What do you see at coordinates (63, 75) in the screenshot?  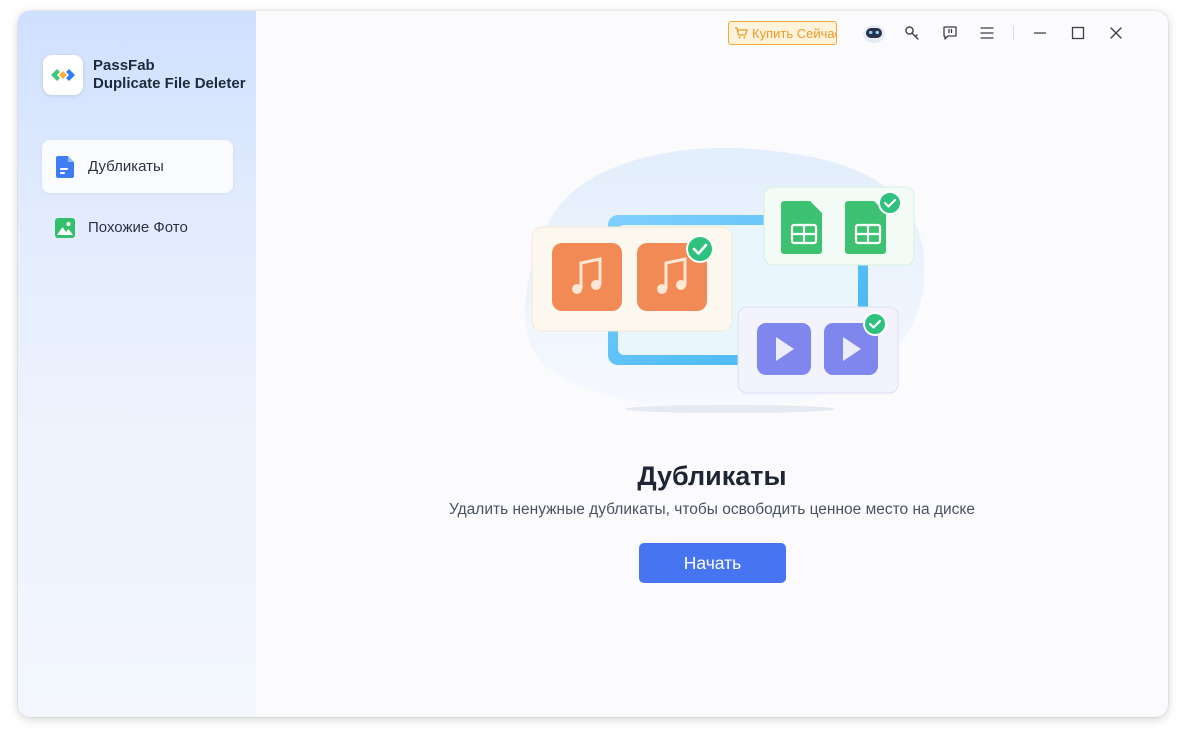 I see `passfab-logo-icon` at bounding box center [63, 75].